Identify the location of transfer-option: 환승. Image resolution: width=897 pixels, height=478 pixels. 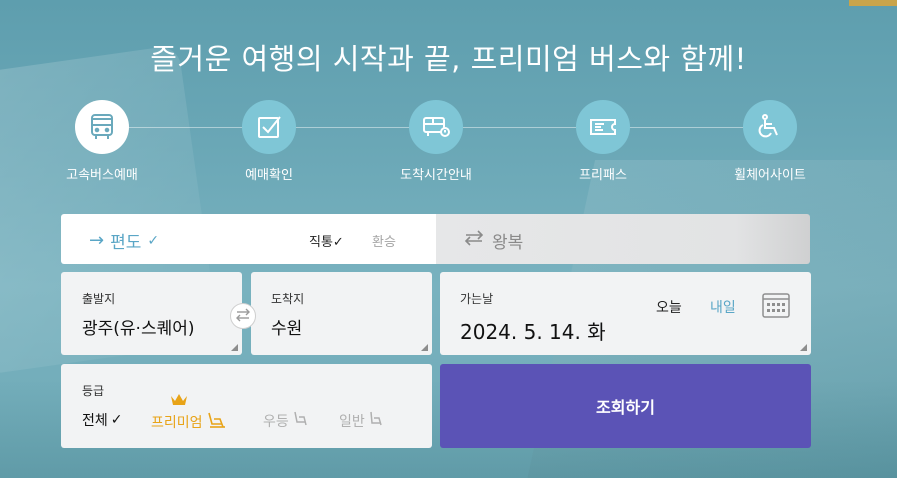
(384, 240).